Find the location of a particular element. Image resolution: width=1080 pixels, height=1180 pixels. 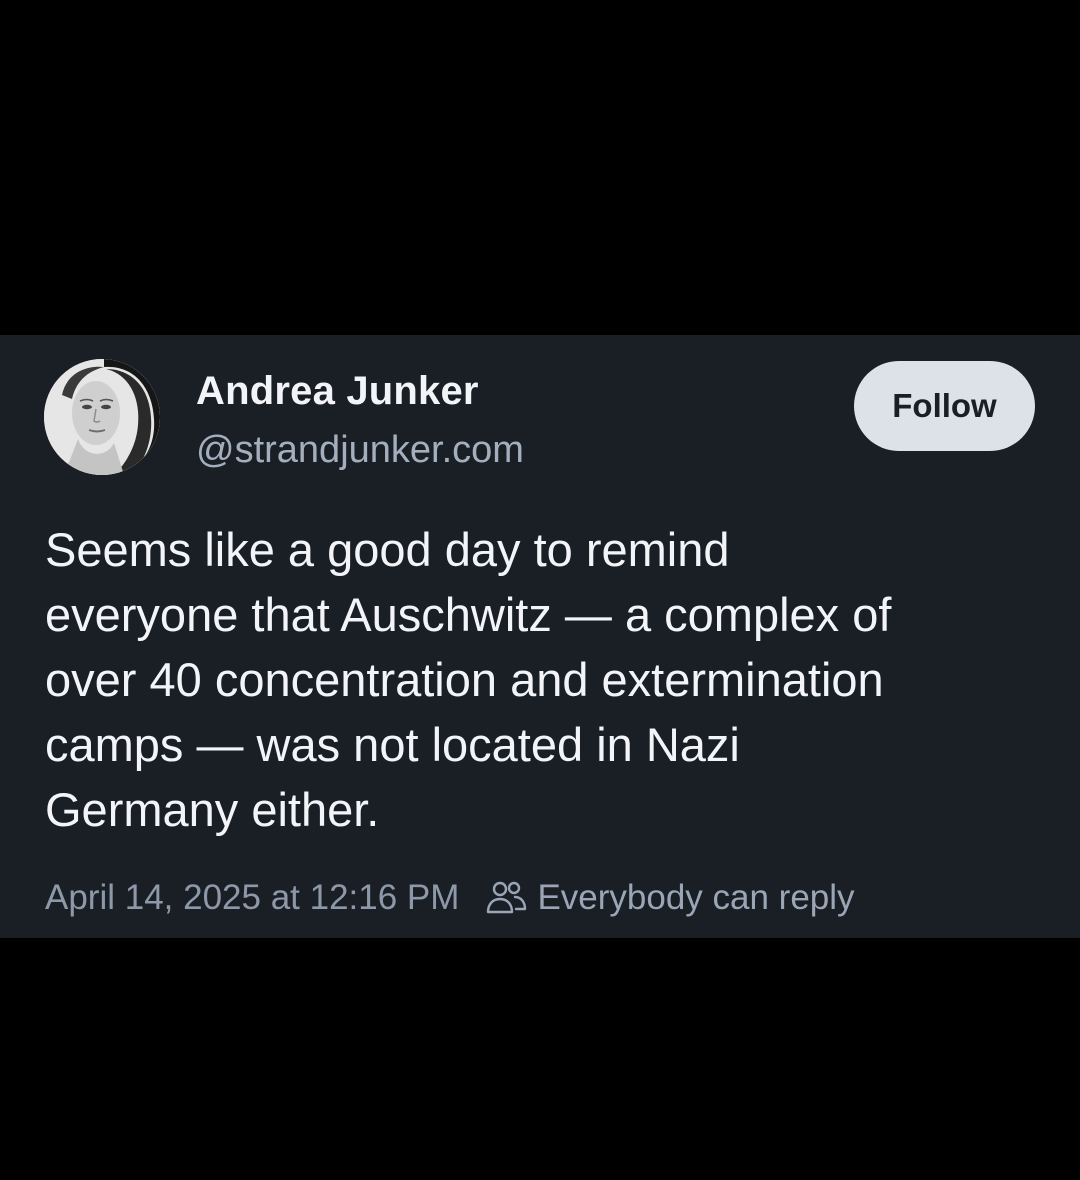

author-handle: @strandjunker.com is located at coordinates (360, 450).